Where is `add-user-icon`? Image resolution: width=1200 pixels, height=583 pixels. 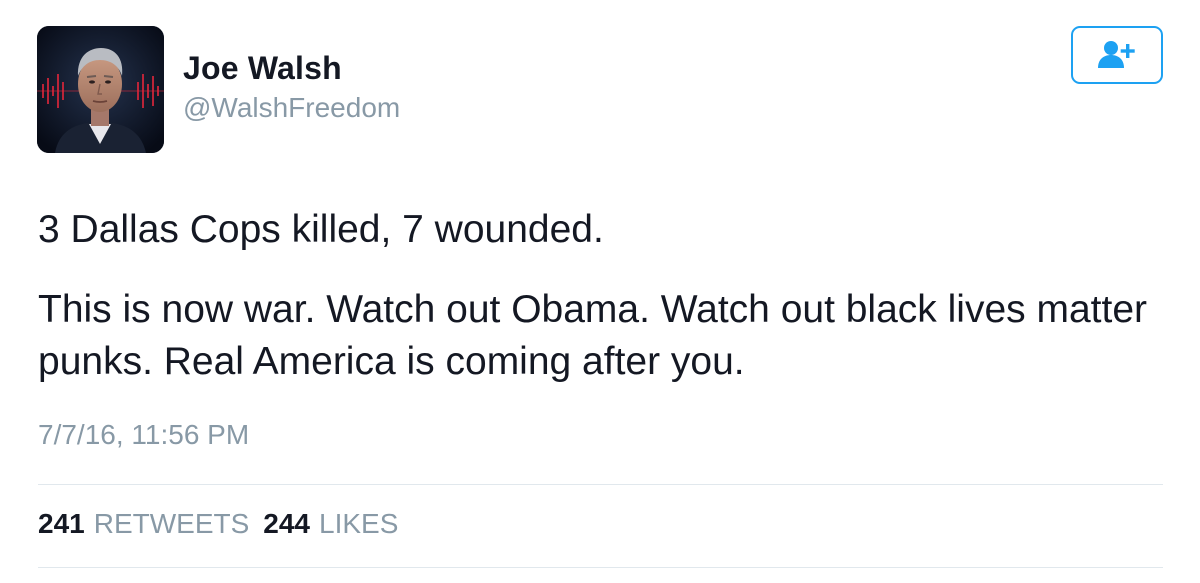
add-user-icon is located at coordinates (1117, 55).